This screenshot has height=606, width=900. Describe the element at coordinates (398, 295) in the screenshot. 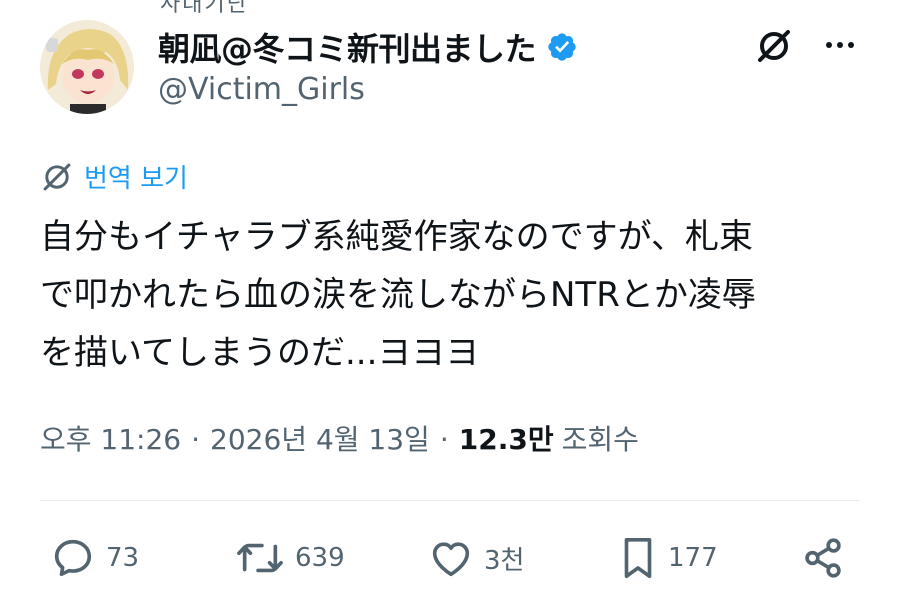

I see `tweet-line: で叩かれたら血の涙を流しながらNTRとか凌辱` at that location.